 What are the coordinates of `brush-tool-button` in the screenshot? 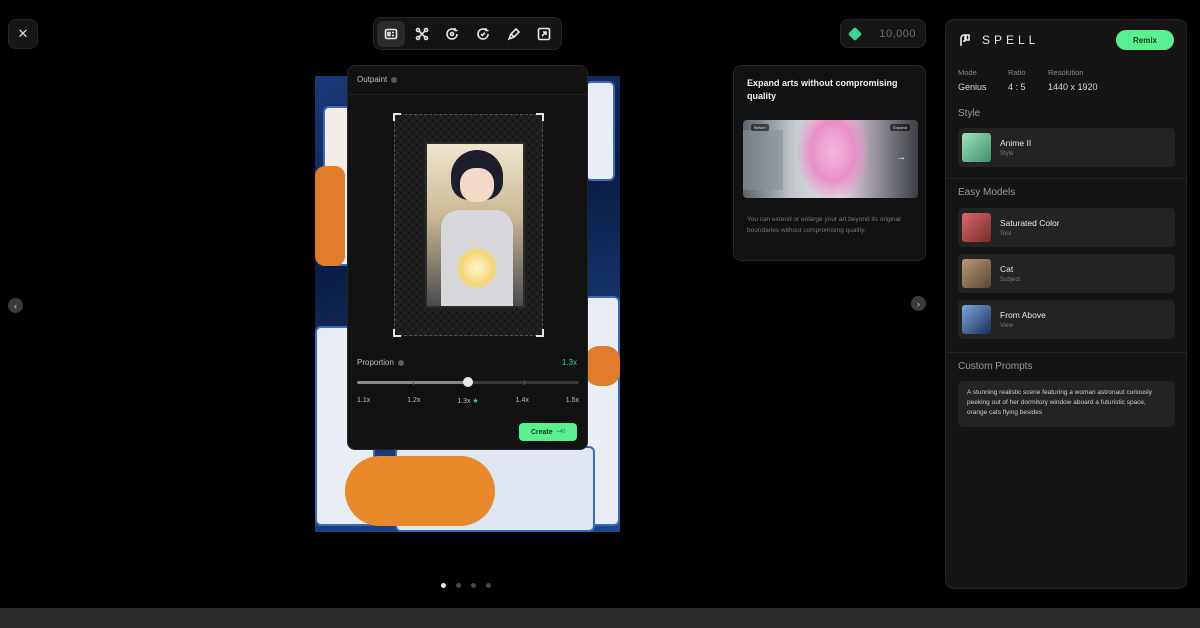 It's located at (514, 34).